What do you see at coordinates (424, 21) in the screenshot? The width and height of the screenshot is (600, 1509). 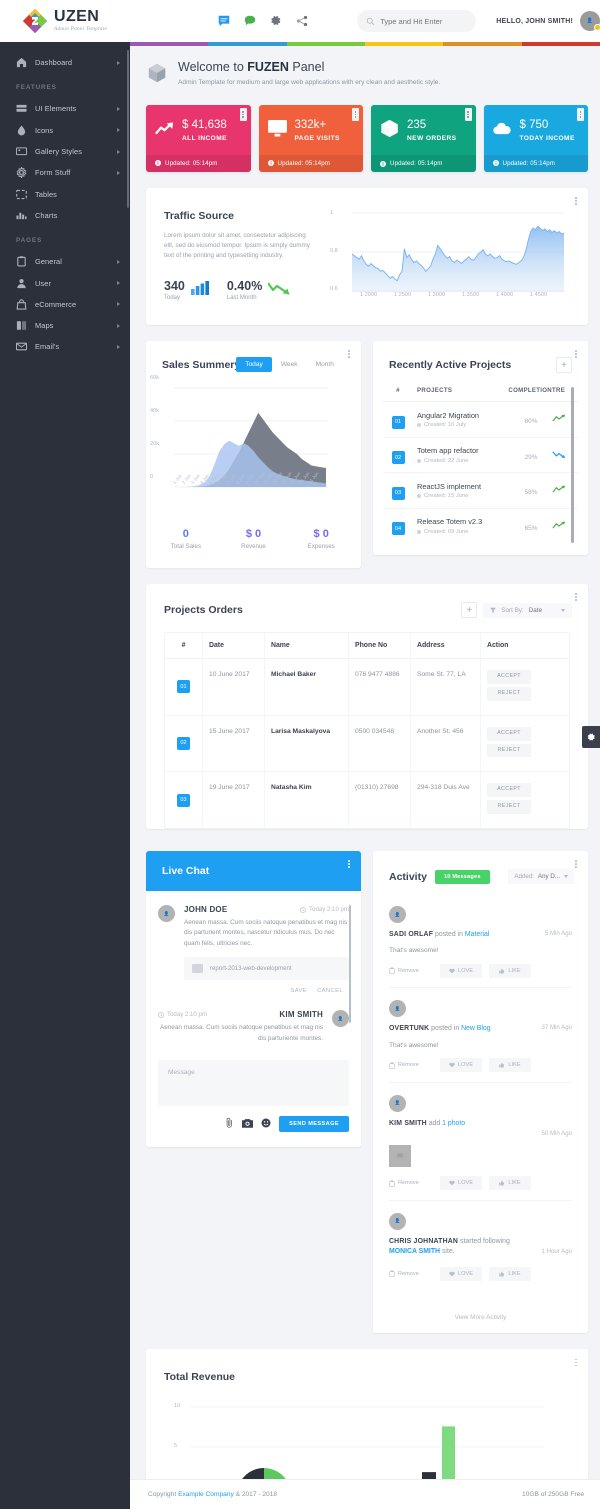 I see `search-input` at bounding box center [424, 21].